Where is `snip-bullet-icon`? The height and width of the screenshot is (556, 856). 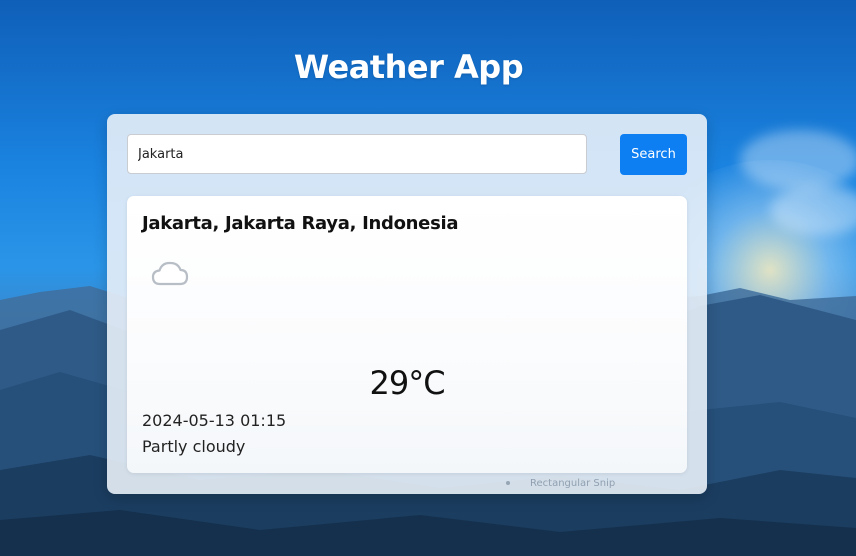
snip-bullet-icon is located at coordinates (508, 483).